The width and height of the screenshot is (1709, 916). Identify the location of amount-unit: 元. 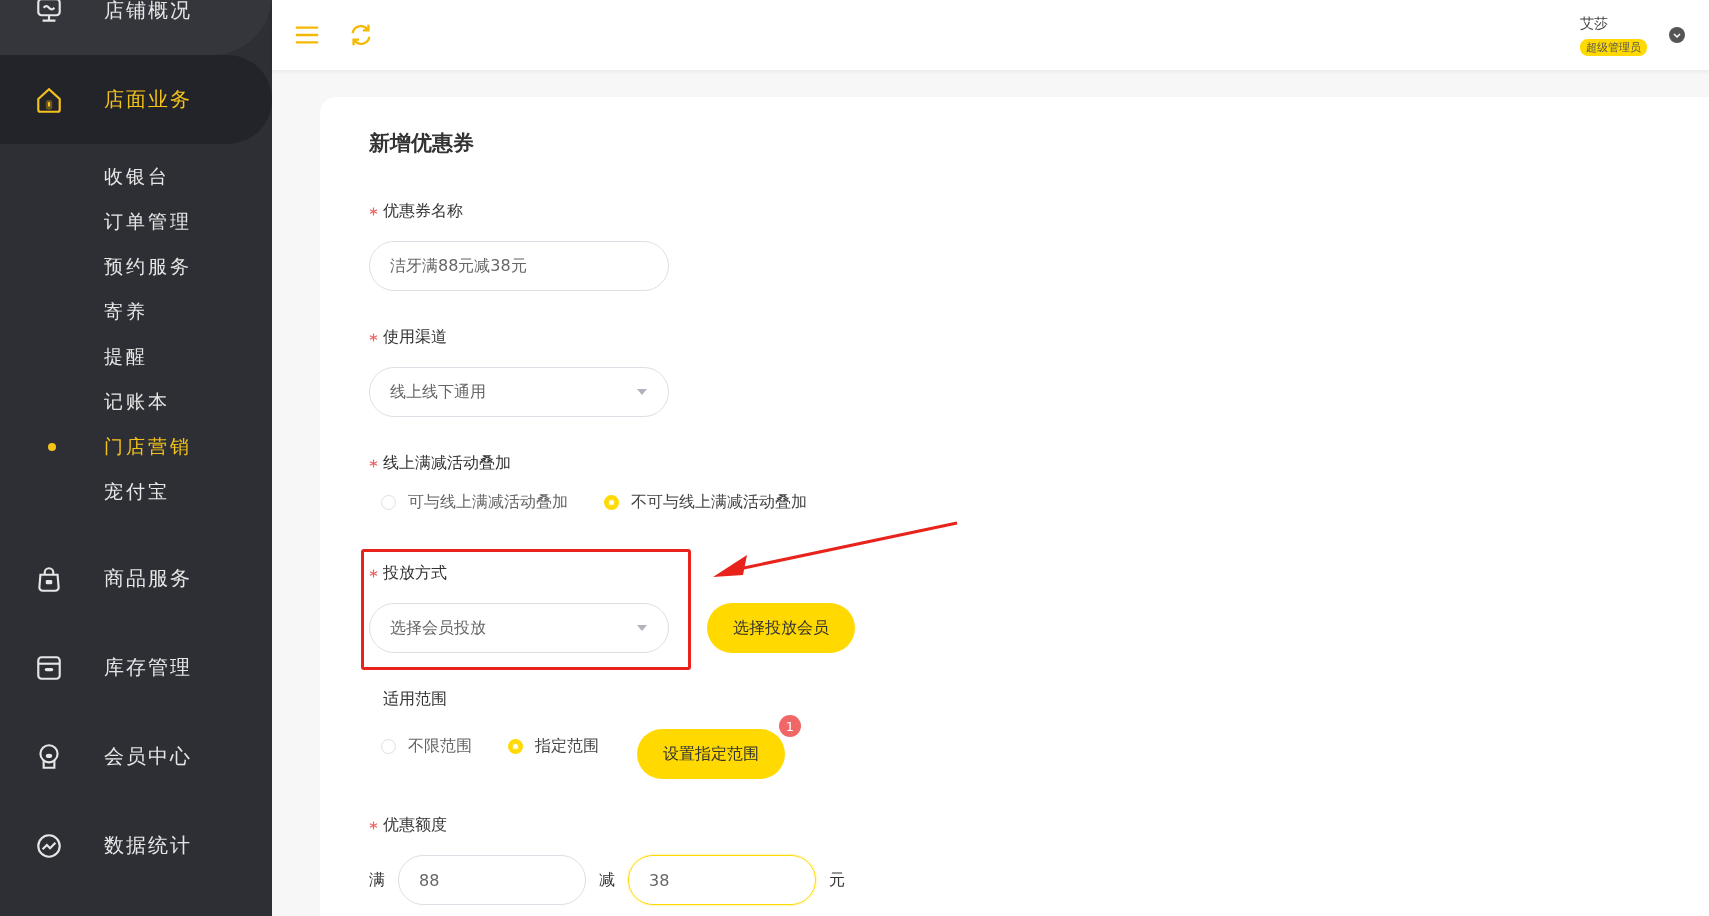
(837, 880).